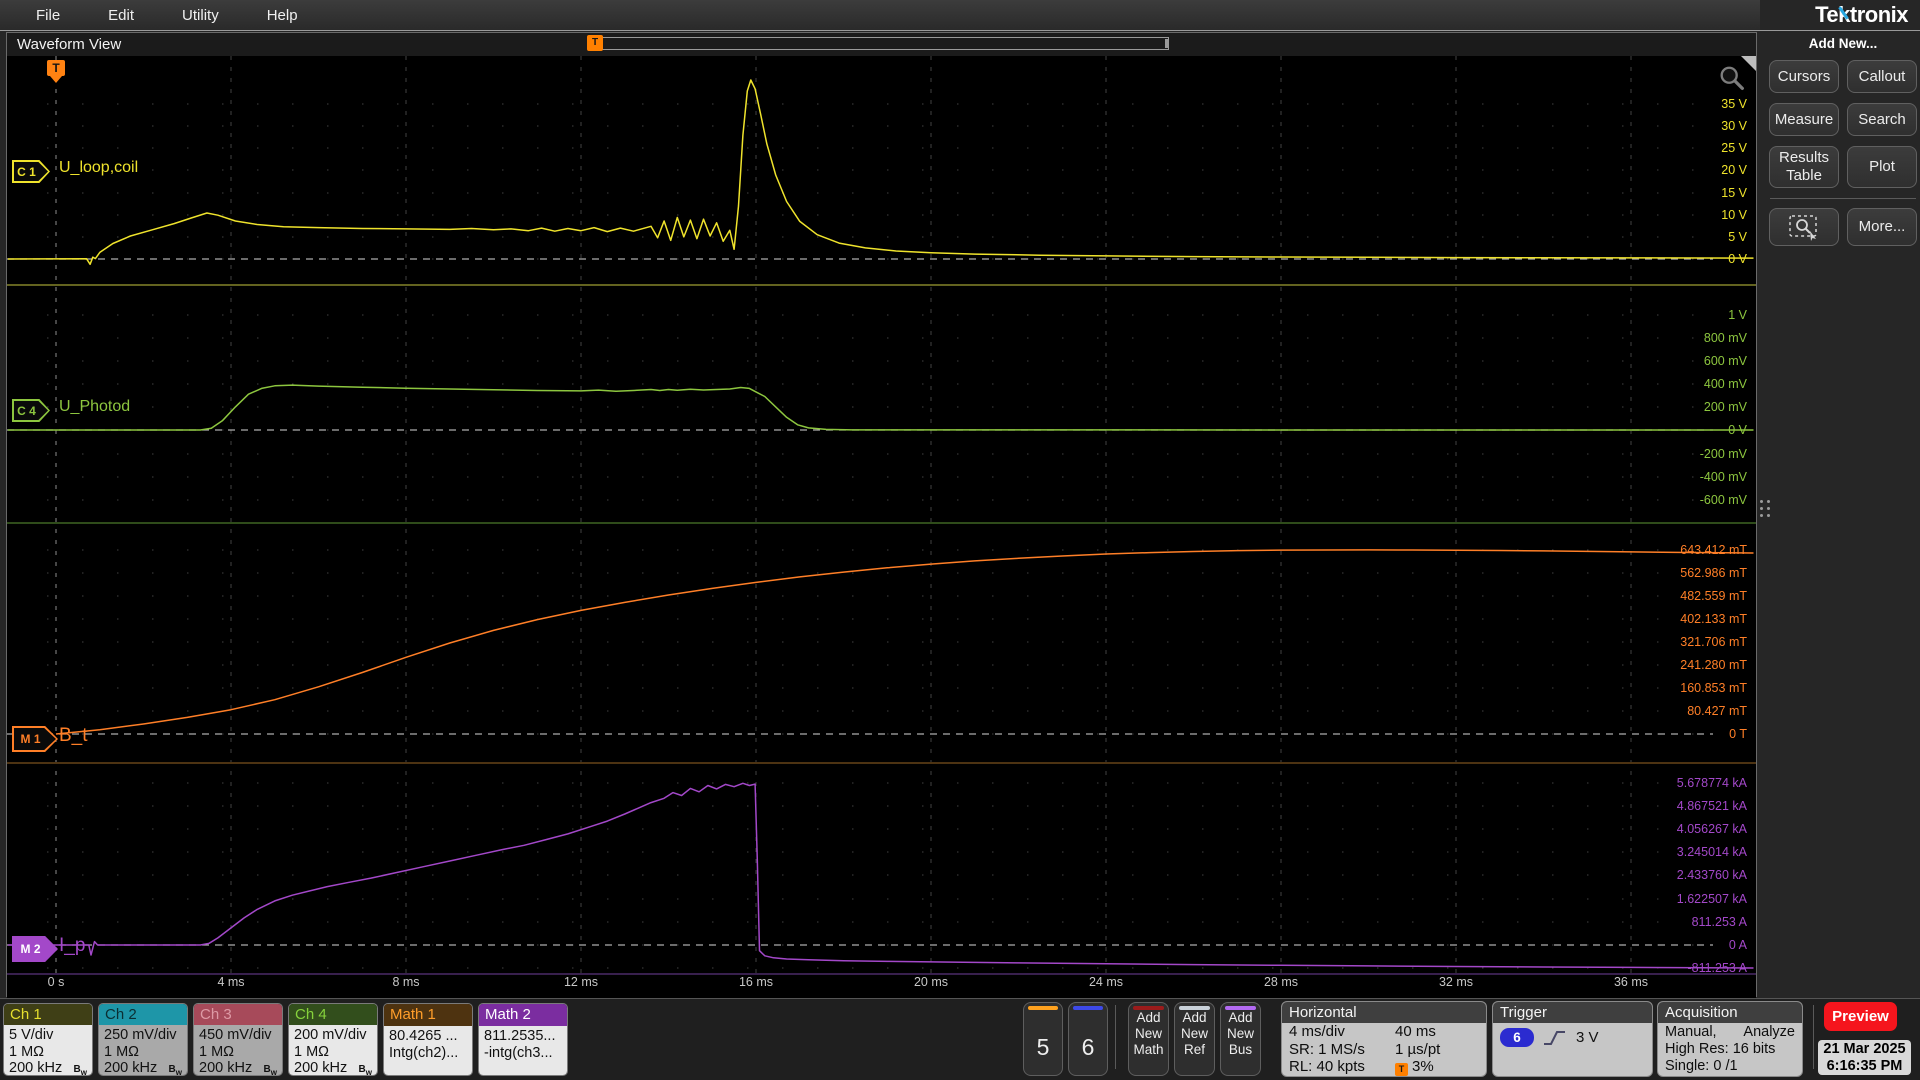  Describe the element at coordinates (931, 982) in the screenshot. I see `time-tick: 20 ms` at that location.